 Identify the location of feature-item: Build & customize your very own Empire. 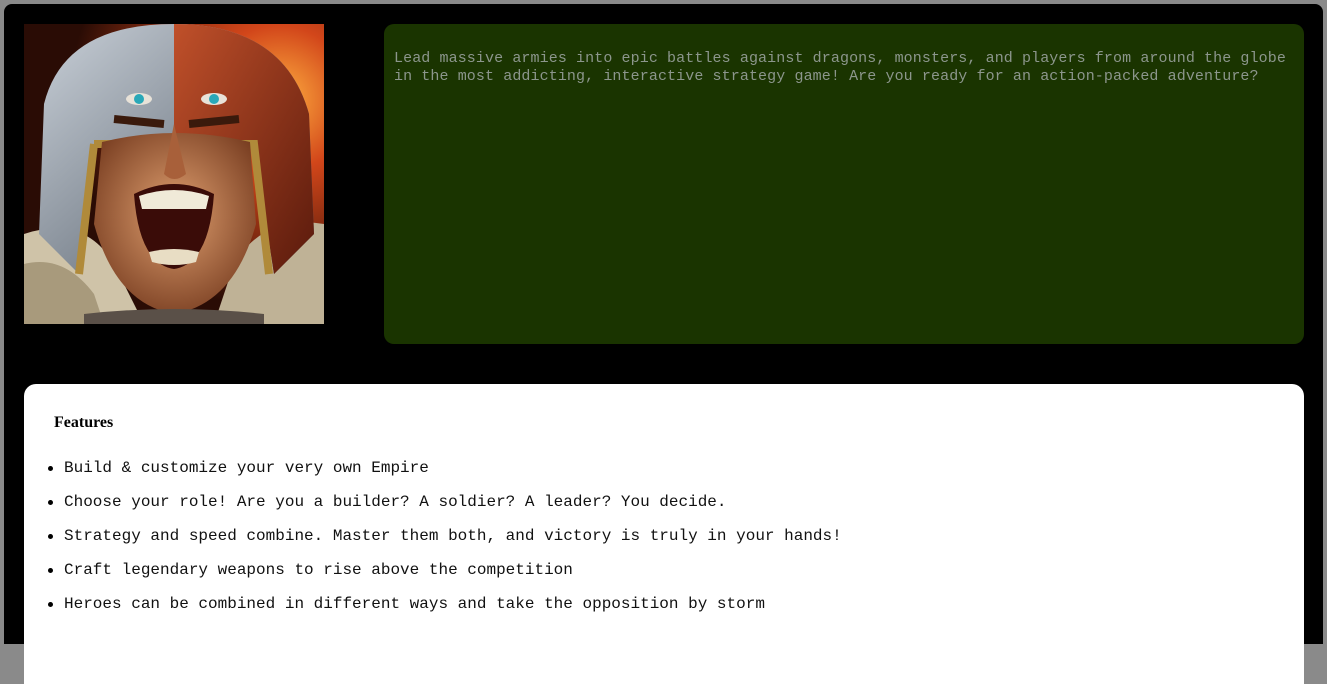
(676, 475).